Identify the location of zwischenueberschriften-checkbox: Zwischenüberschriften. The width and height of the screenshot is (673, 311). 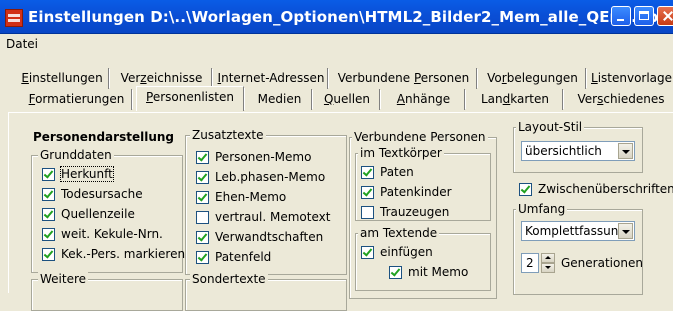
(596, 189).